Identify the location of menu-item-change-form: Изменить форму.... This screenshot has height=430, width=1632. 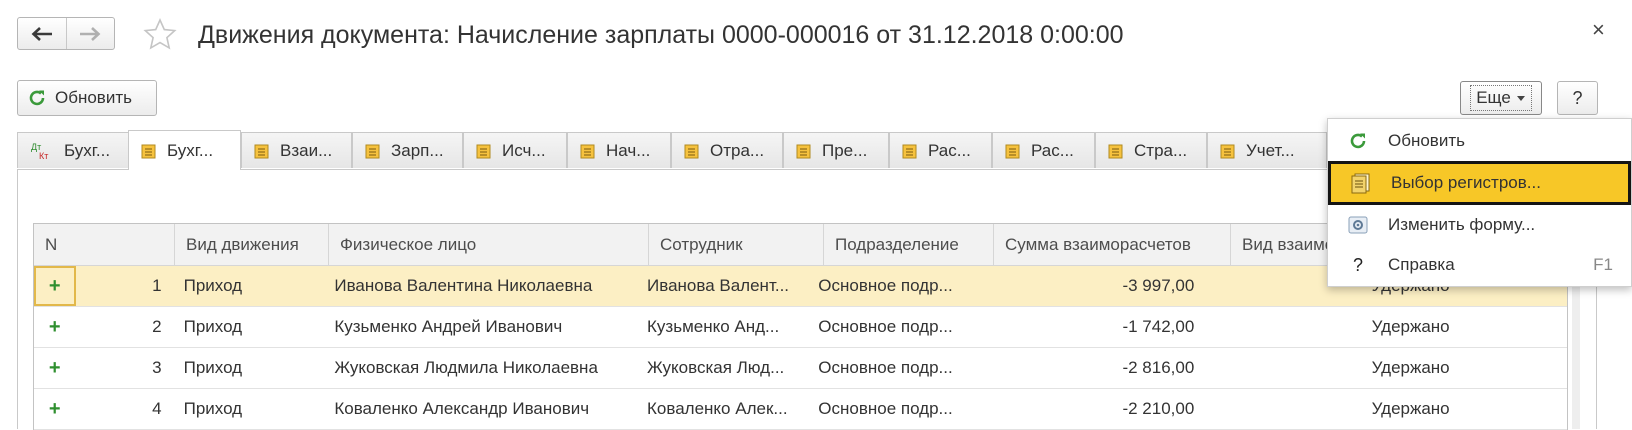
(1479, 225).